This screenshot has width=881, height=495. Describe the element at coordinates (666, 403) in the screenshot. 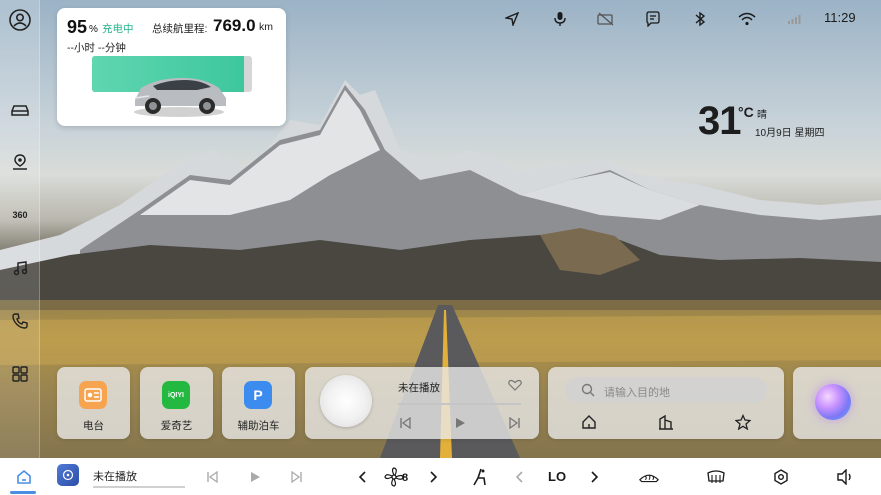

I see `navigation-card: 请输入目的地` at that location.